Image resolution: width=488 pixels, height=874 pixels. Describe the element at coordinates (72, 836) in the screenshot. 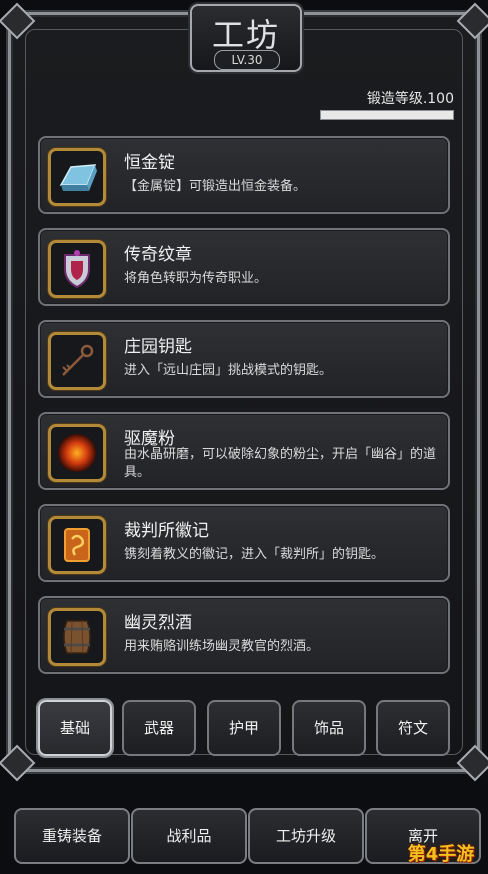

I see `reforge-equipment-button: 重铸装备` at that location.